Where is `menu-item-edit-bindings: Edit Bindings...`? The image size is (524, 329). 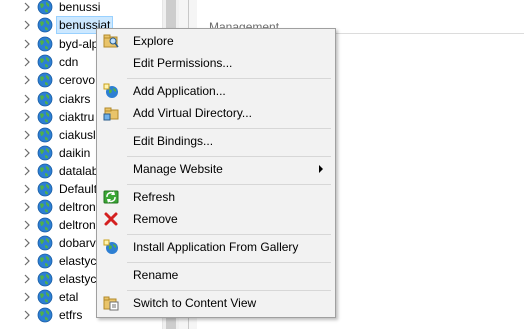 menu-item-edit-bindings: Edit Bindings... is located at coordinates (216, 141).